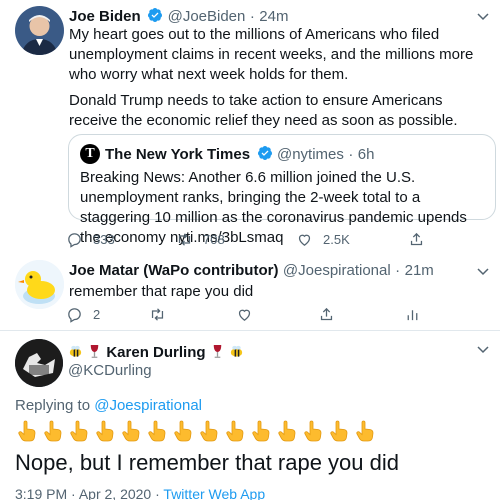  I want to click on retweet-count: 708, so click(214, 239).